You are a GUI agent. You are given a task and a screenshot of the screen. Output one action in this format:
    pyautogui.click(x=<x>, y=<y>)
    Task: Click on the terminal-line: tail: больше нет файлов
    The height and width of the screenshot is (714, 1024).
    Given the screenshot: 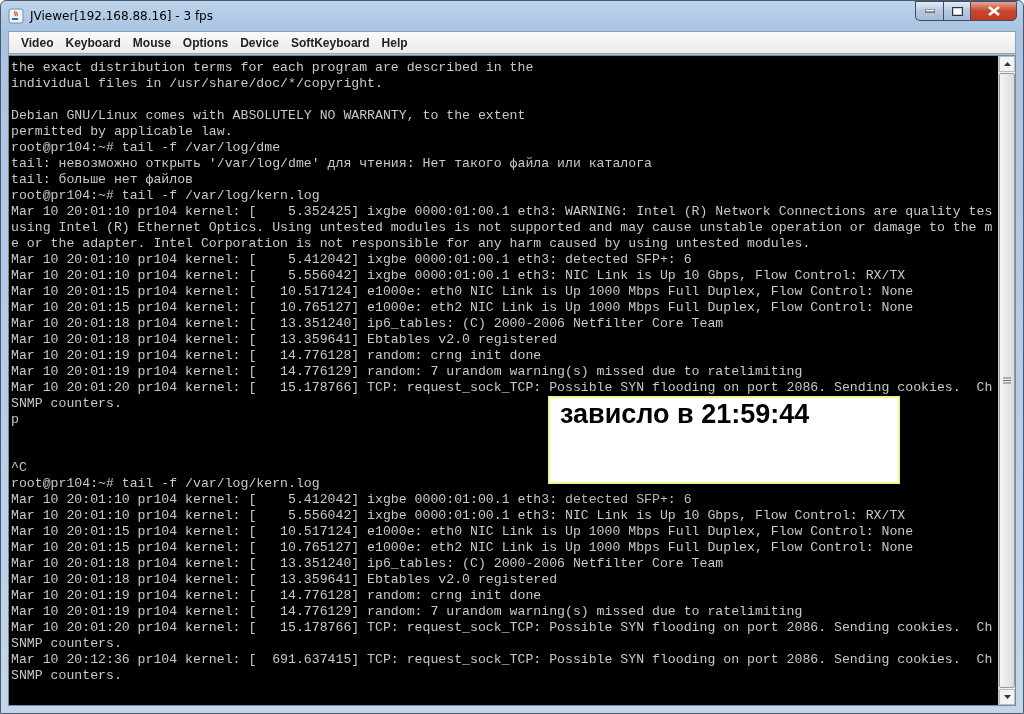 What is the action you would take?
    pyautogui.click(x=102, y=179)
    